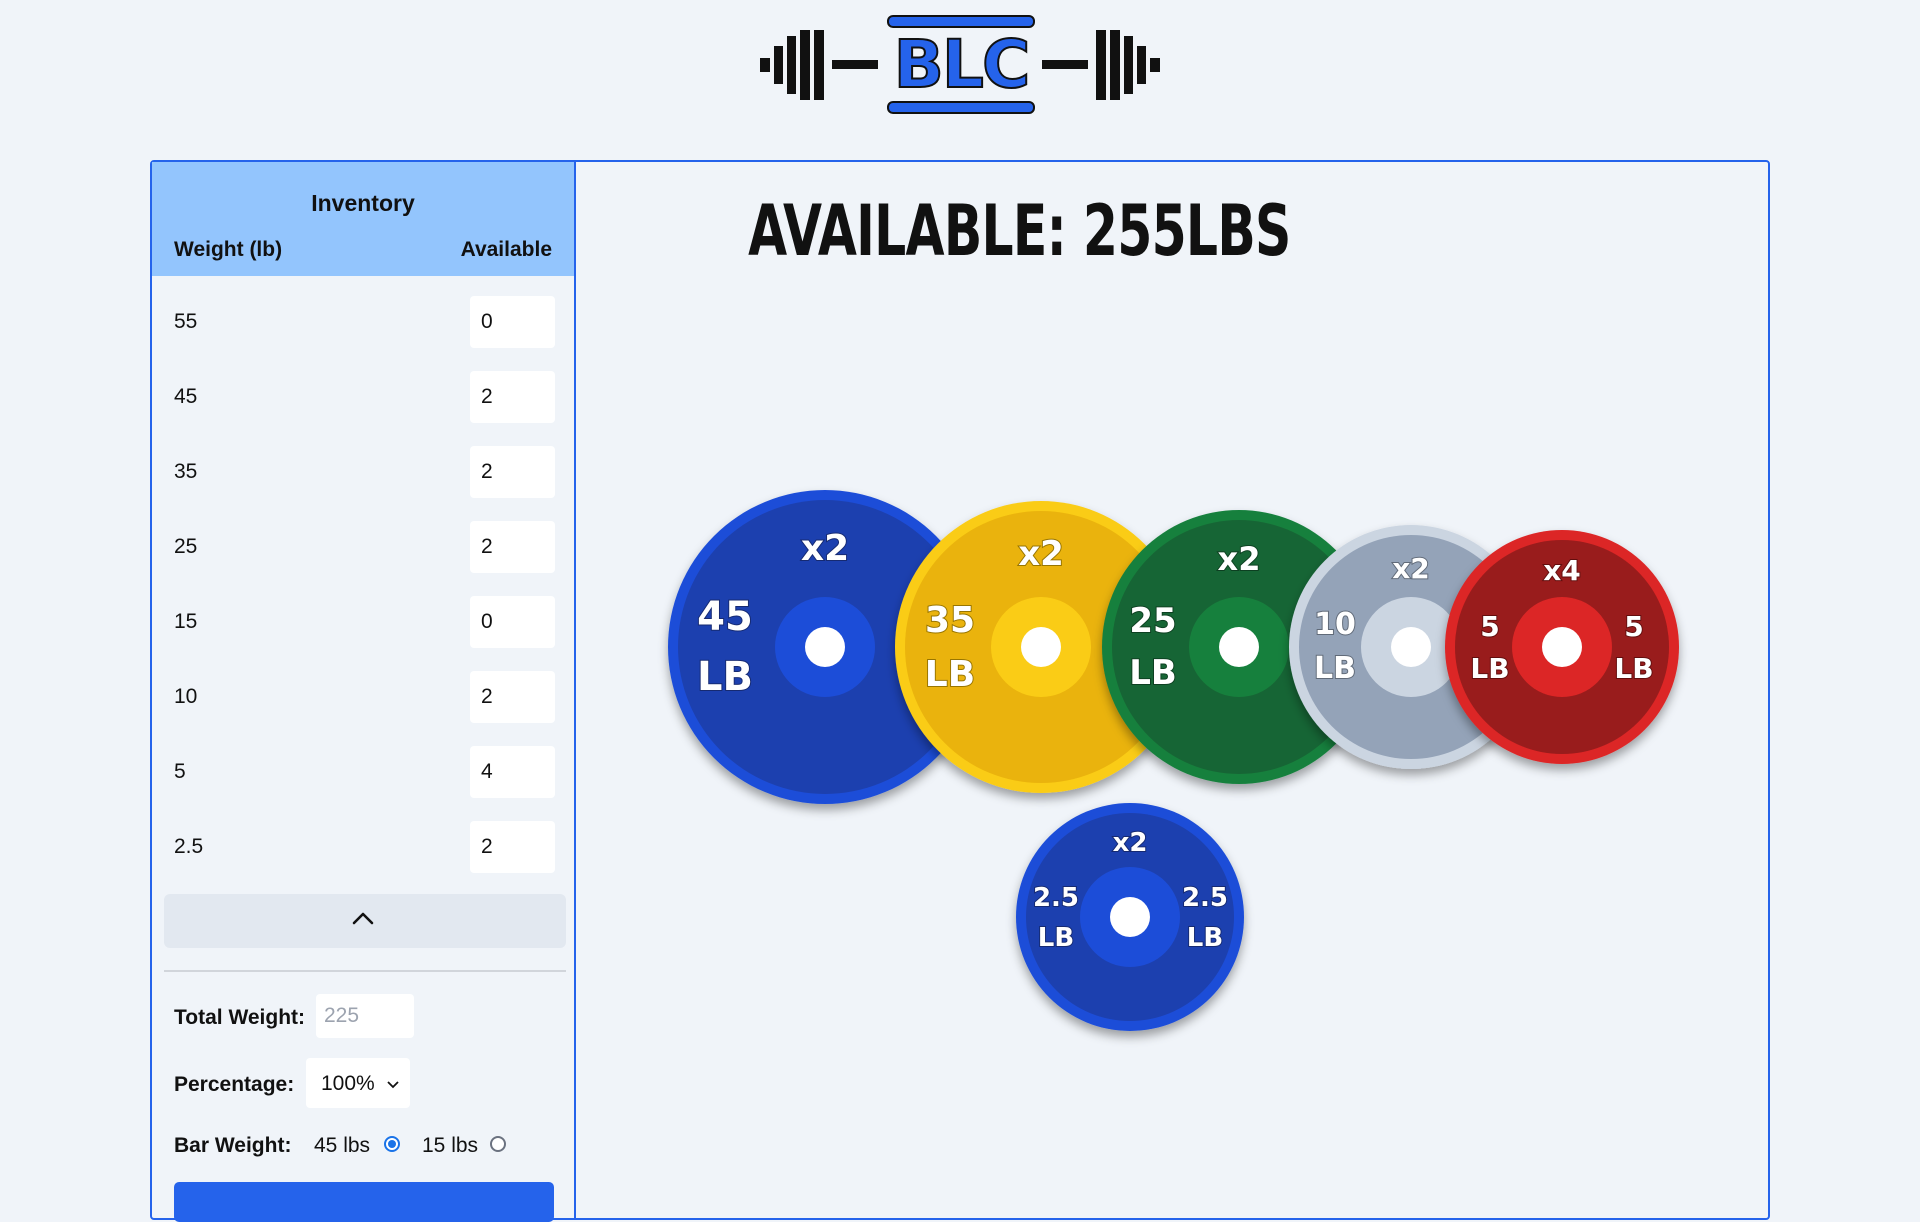 Image resolution: width=1920 pixels, height=1222 pixels. I want to click on plate-weight: 10, so click(1335, 624).